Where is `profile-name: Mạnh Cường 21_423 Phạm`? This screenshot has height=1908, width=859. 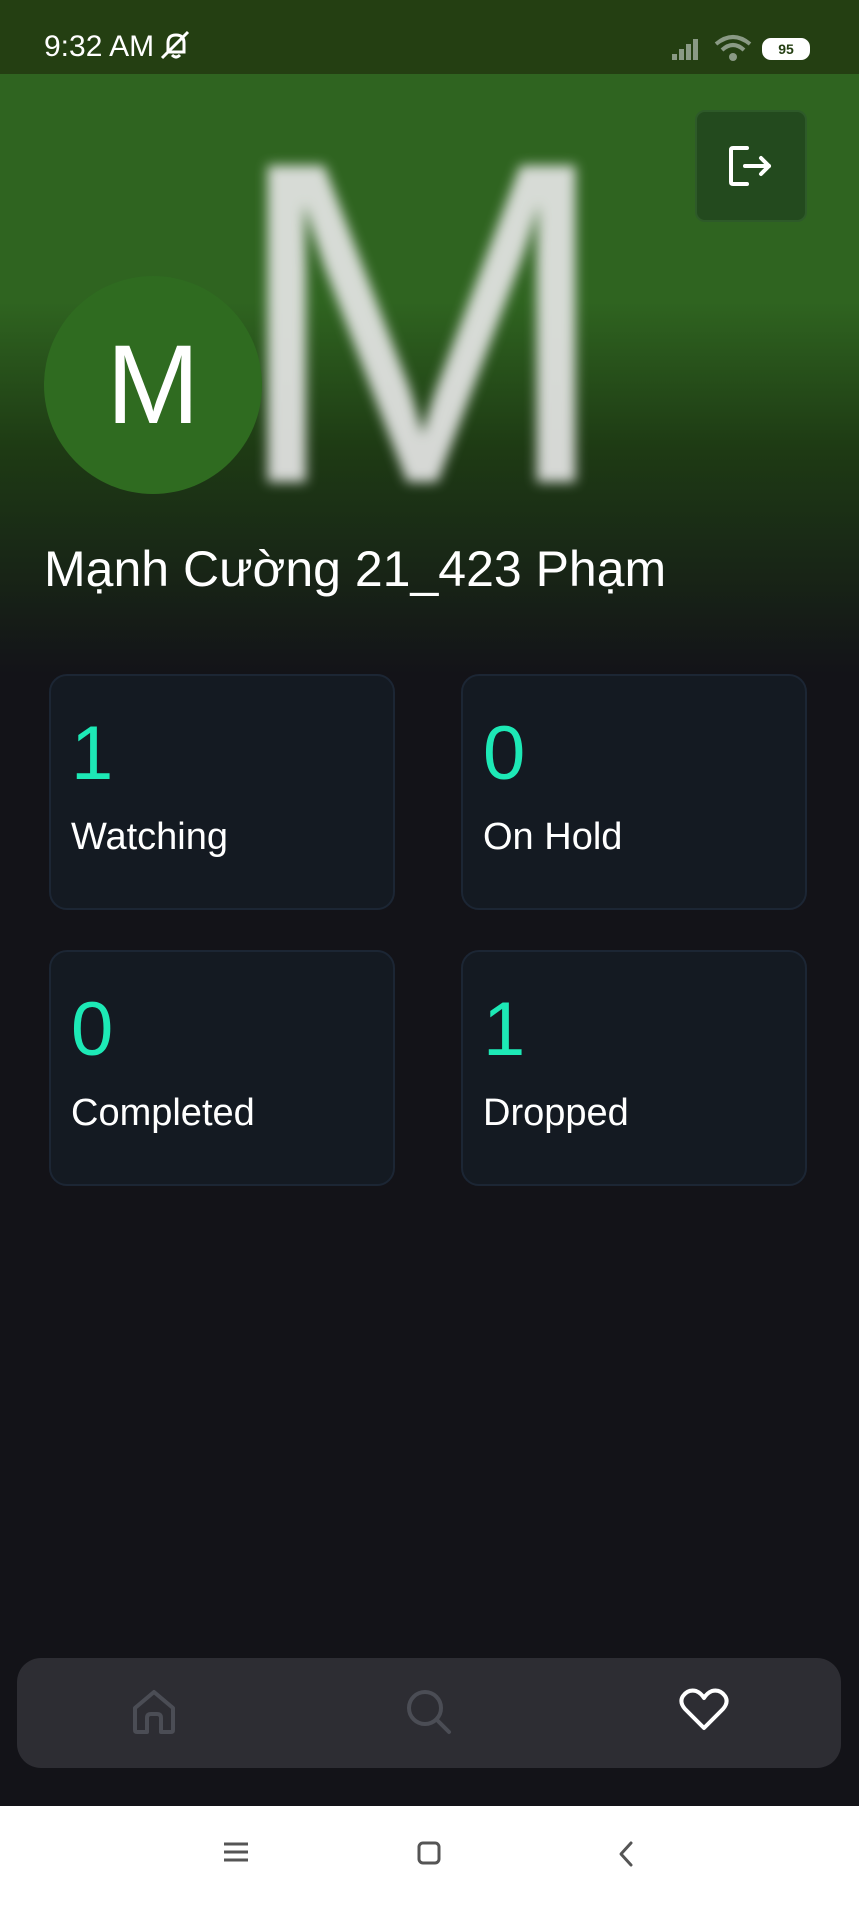
profile-name: Mạnh Cường 21_423 Phạm is located at coordinates (355, 569).